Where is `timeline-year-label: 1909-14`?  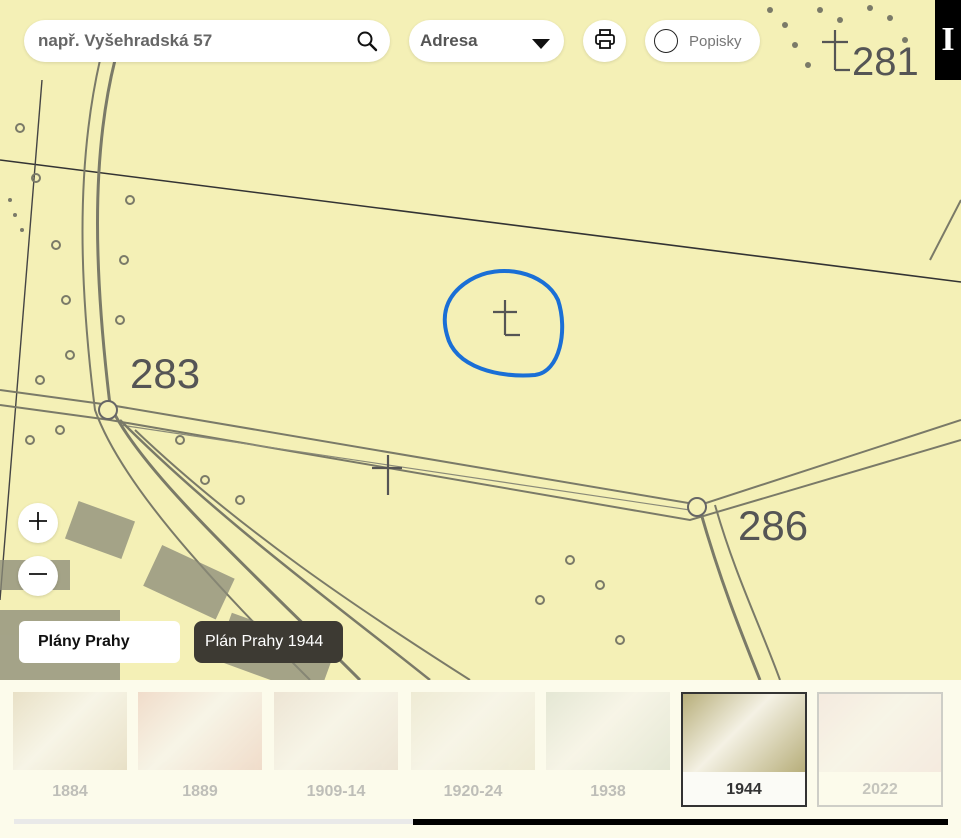
timeline-year-label: 1909-14 is located at coordinates (336, 791).